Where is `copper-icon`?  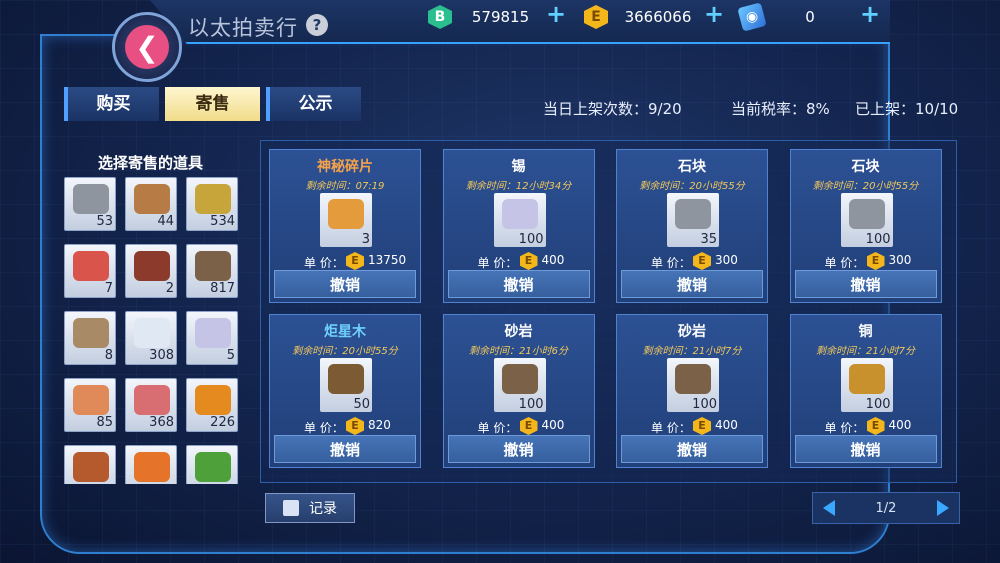
copper-icon is located at coordinates (866, 379).